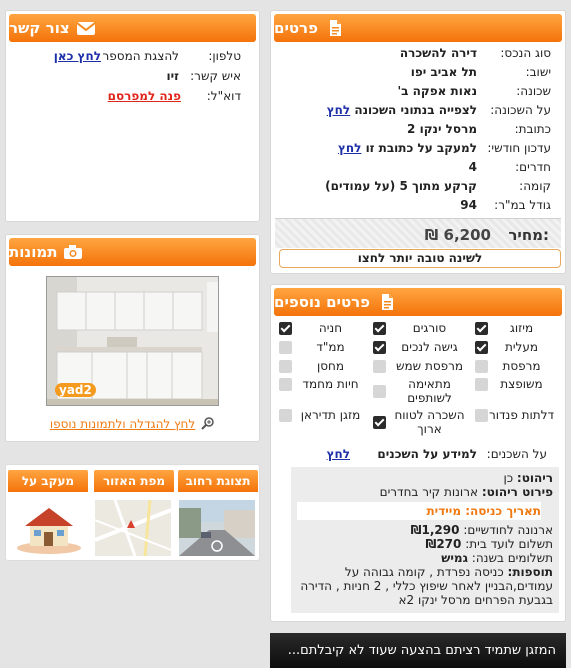  I want to click on detail-value-text: דירה להשכרה, so click(438, 53).